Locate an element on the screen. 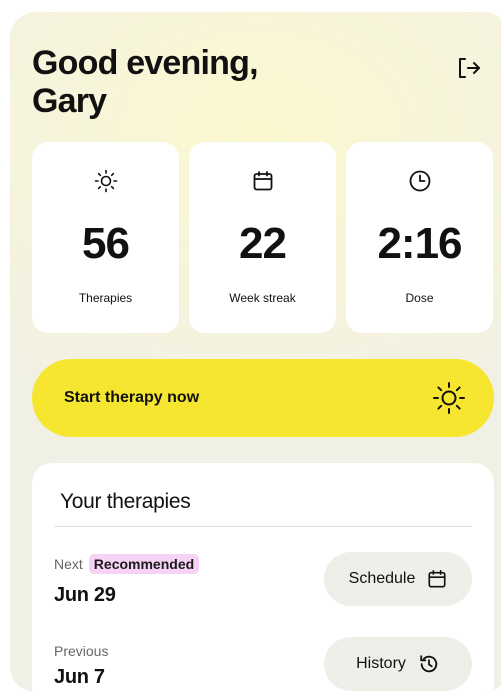 This screenshot has height=692, width=501. previous-date: Jun 7 is located at coordinates (79, 677).